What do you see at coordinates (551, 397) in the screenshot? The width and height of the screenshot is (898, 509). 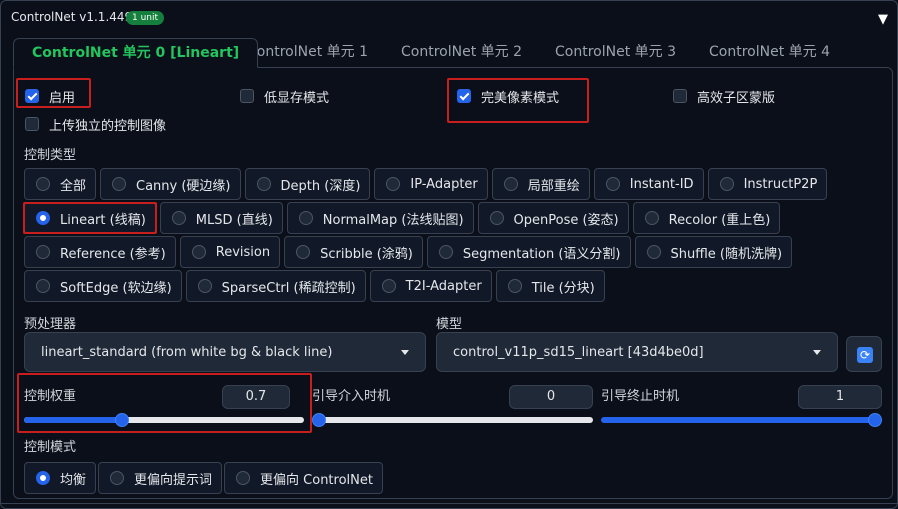 I see `guidance-start-input: 0` at bounding box center [551, 397].